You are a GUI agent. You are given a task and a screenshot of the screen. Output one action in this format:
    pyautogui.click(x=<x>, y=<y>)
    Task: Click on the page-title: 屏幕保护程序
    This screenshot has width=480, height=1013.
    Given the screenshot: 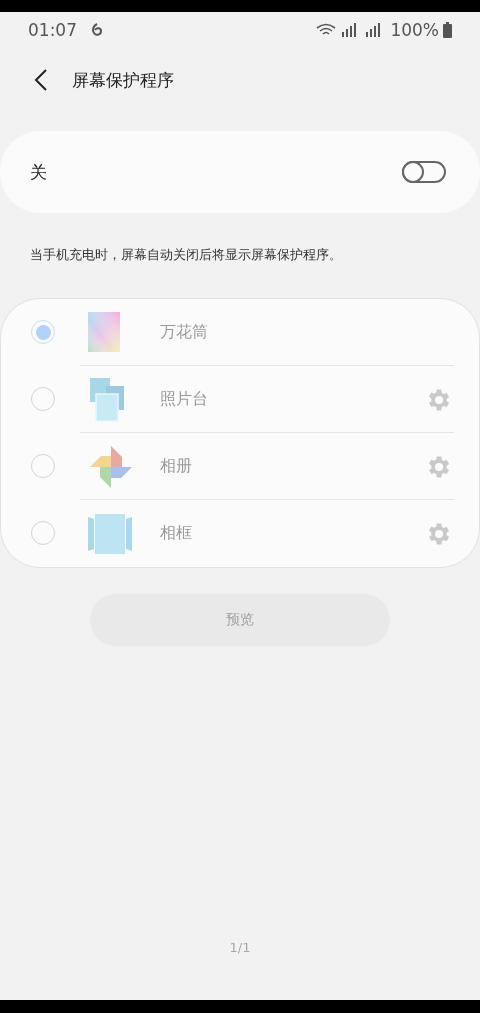 What is the action you would take?
    pyautogui.click(x=123, y=80)
    